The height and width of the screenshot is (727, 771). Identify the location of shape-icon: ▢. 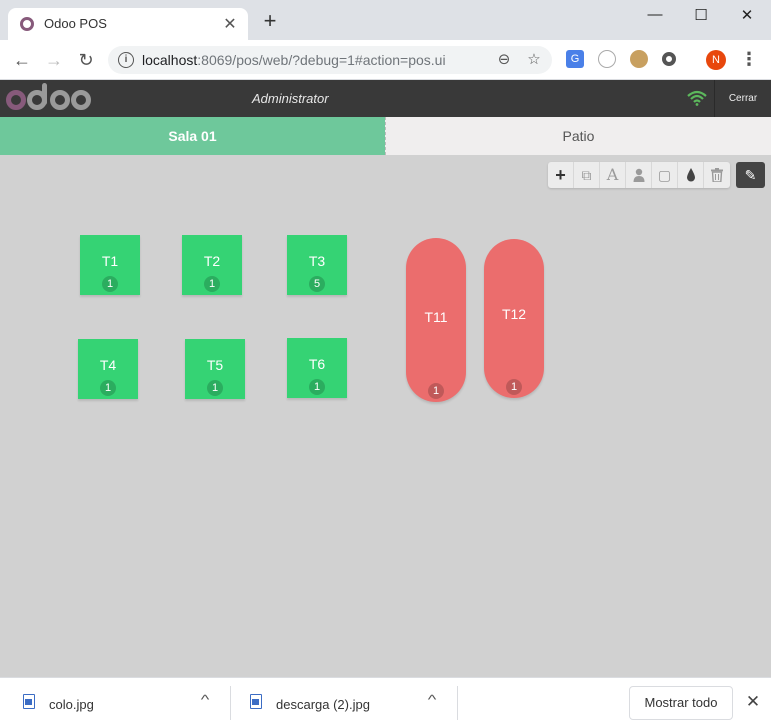
(665, 175).